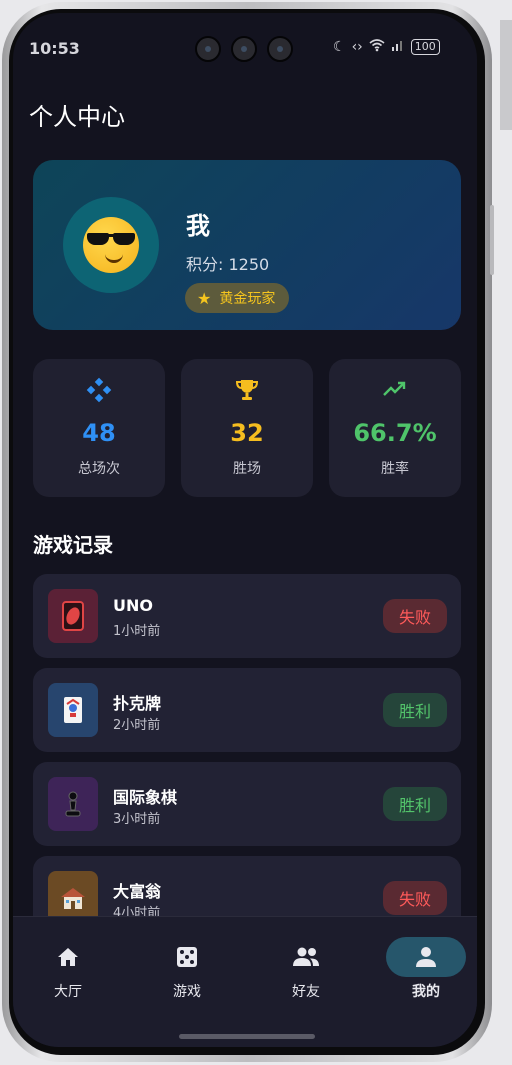  I want to click on profile-score: 积分: 1250, so click(228, 264).